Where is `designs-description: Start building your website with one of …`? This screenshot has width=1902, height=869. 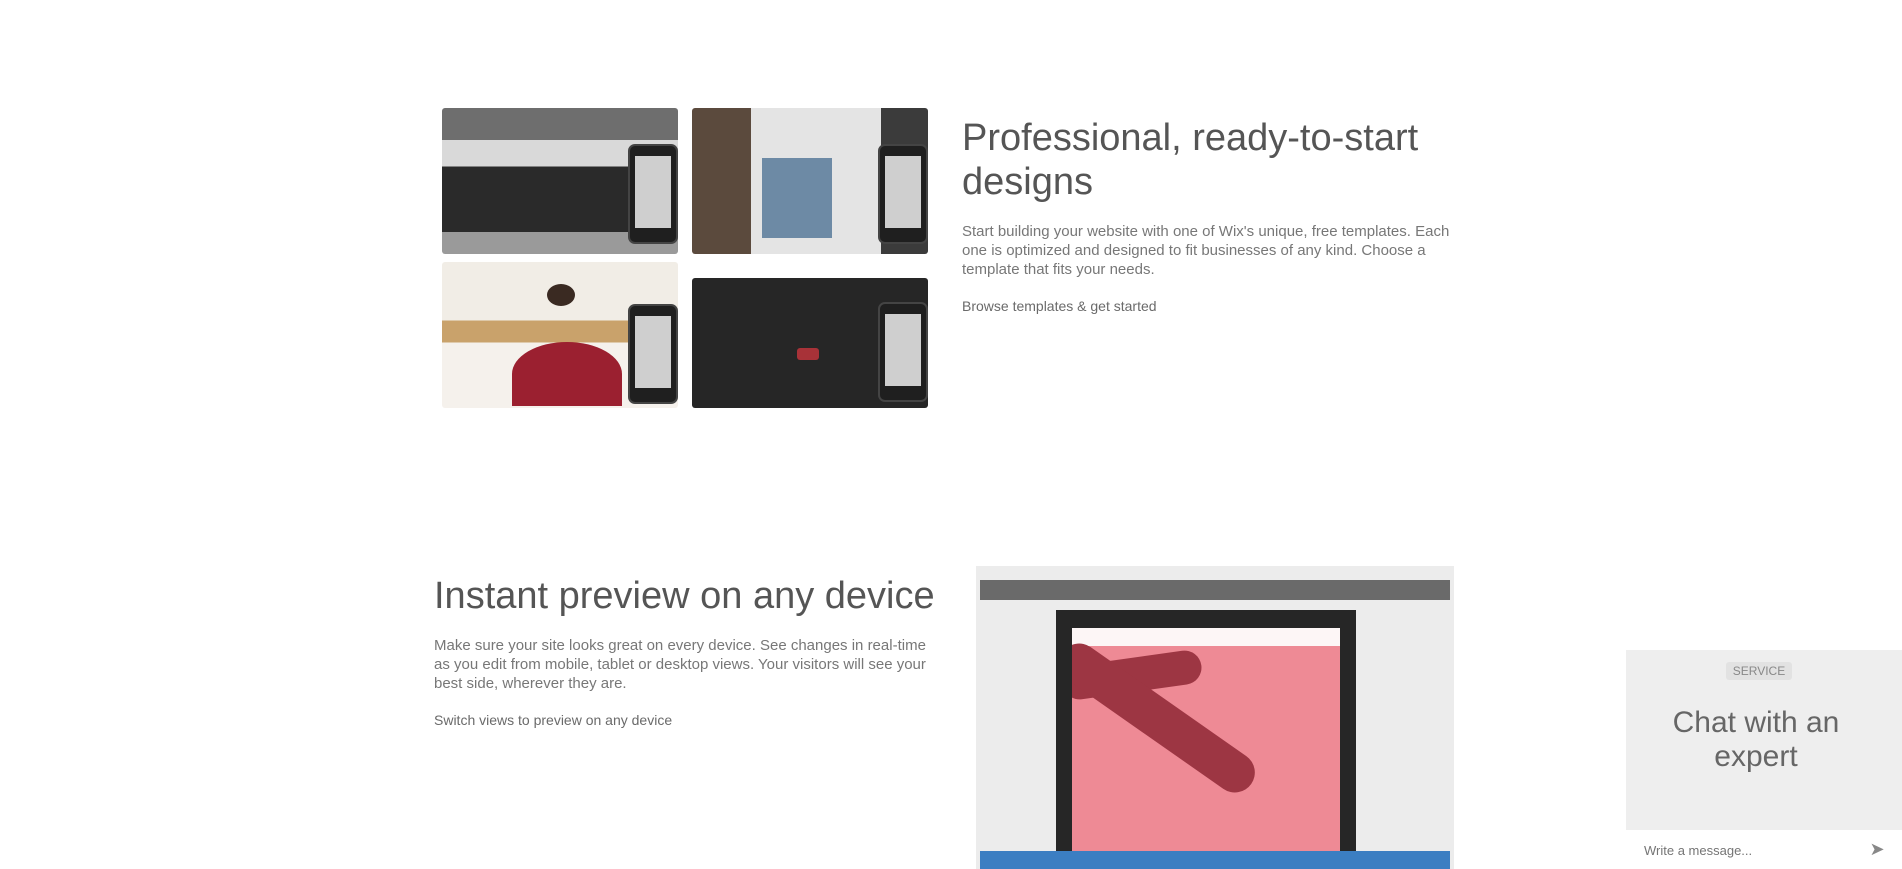
designs-description: Start building your website with one of … is located at coordinates (1206, 250).